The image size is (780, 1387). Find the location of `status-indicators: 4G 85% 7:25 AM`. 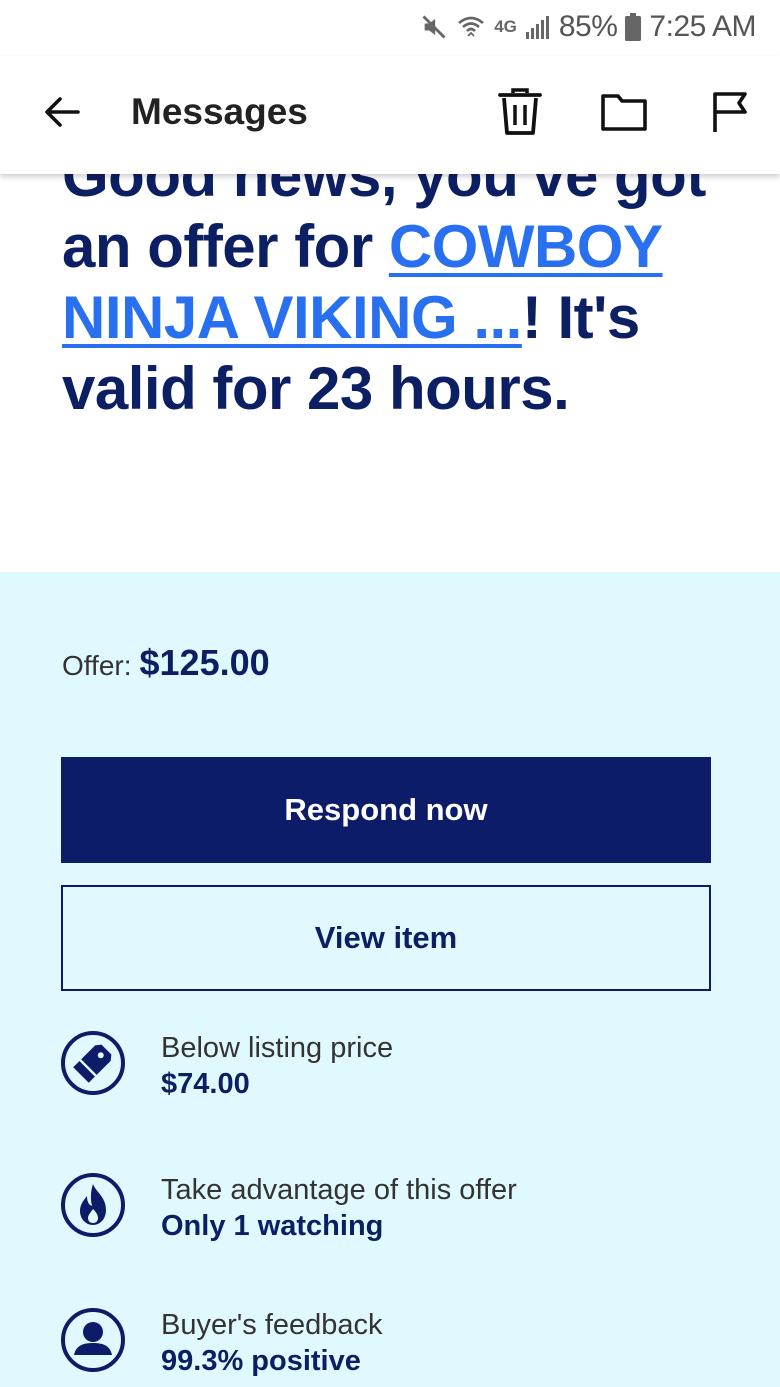

status-indicators: 4G 85% 7:25 AM is located at coordinates (588, 27).